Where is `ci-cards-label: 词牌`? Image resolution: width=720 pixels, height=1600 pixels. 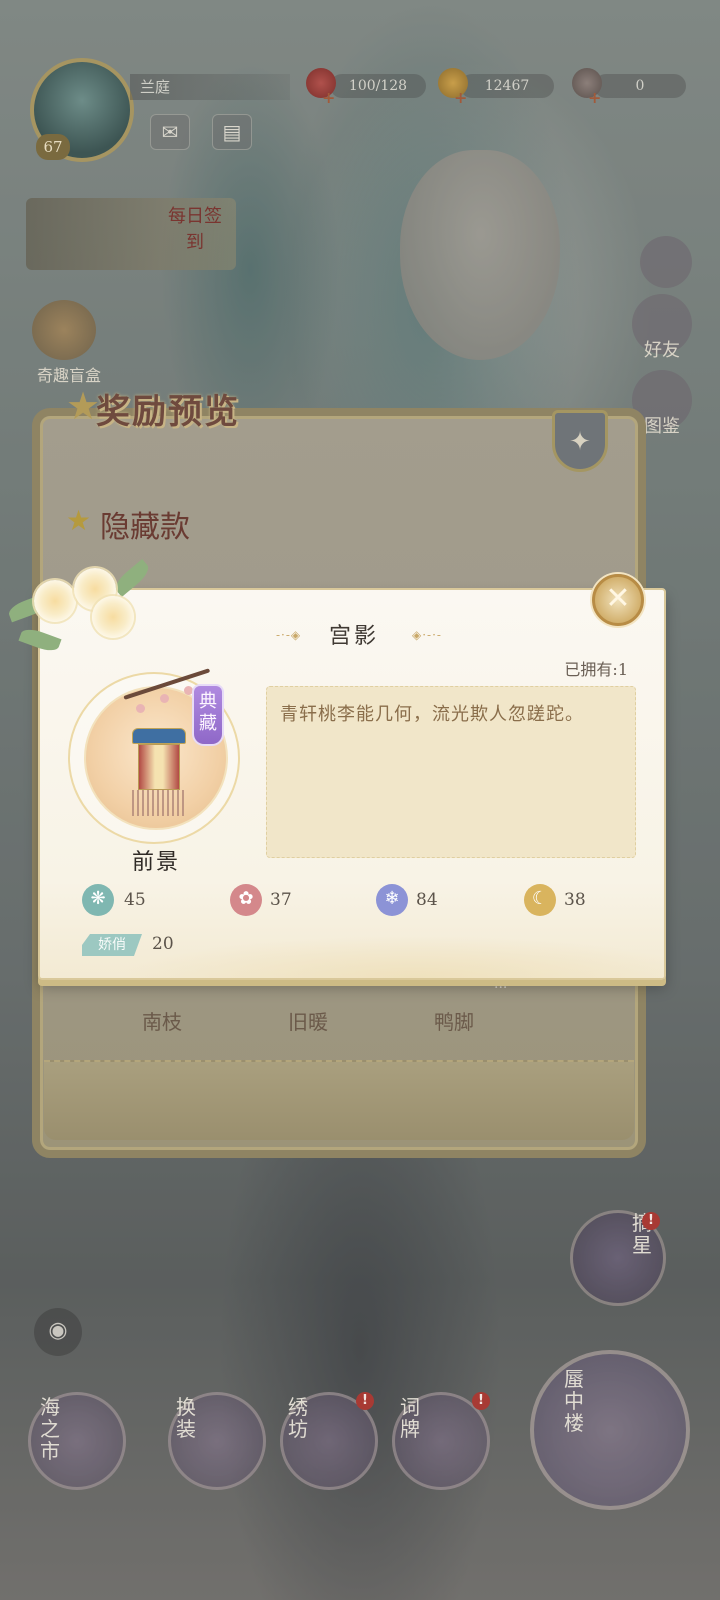 ci-cards-label: 词牌 is located at coordinates (410, 1418).